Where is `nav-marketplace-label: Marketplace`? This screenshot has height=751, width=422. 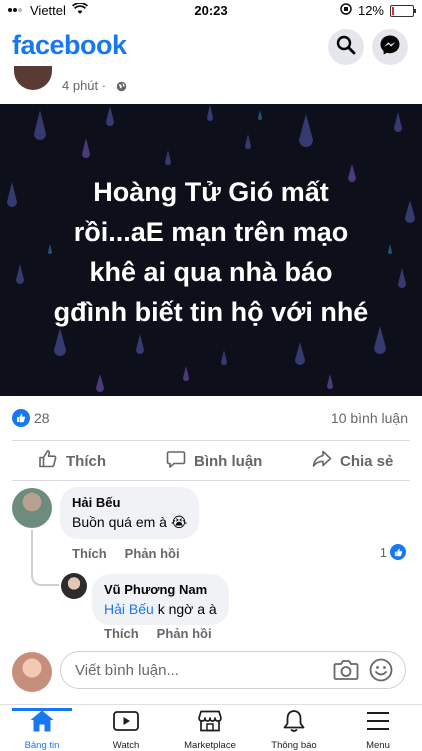
nav-marketplace-label: Marketplace is located at coordinates (210, 745).